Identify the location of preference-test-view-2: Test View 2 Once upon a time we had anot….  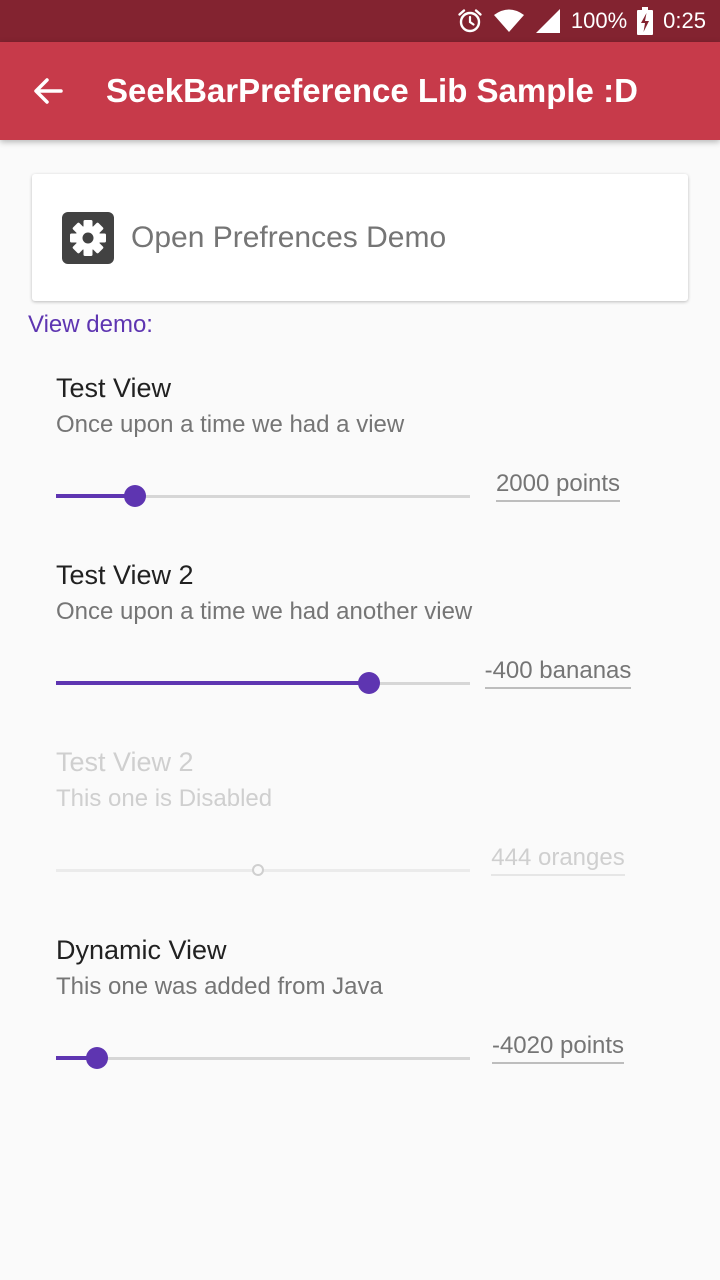
(360, 640).